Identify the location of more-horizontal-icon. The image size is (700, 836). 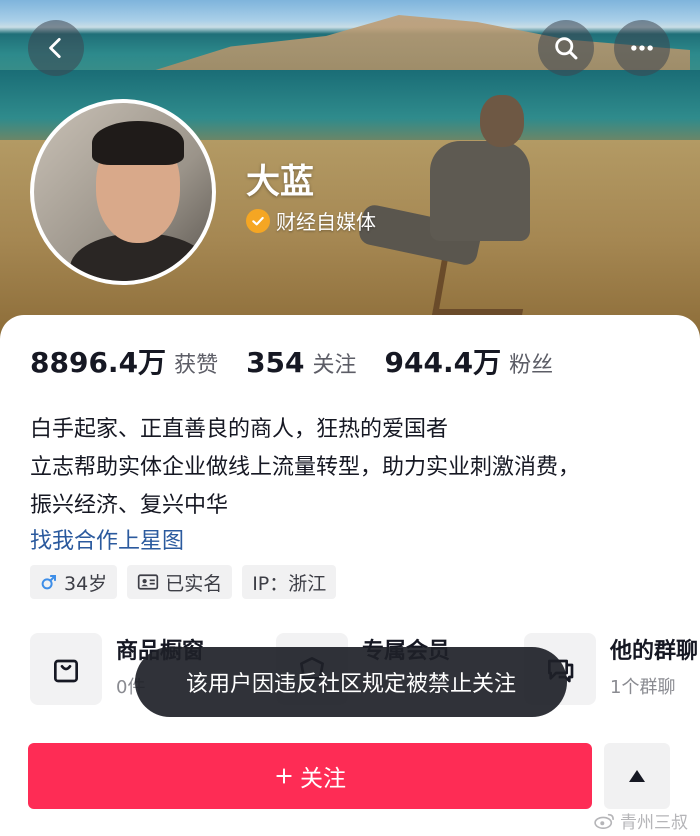
(642, 48).